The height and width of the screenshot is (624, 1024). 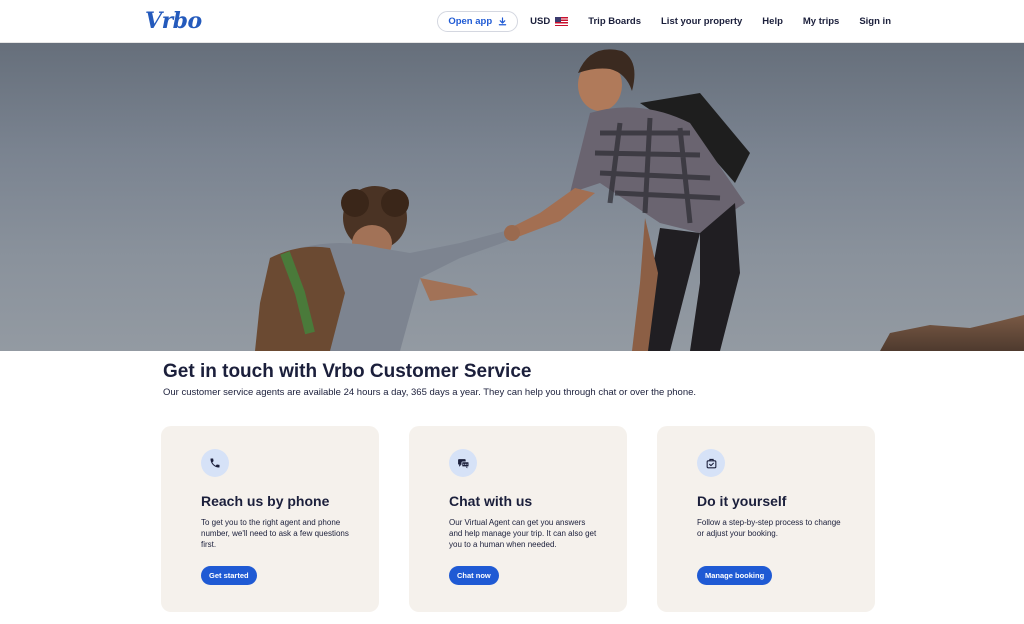 What do you see at coordinates (229, 575) in the screenshot?
I see `get-started-button: Get started` at bounding box center [229, 575].